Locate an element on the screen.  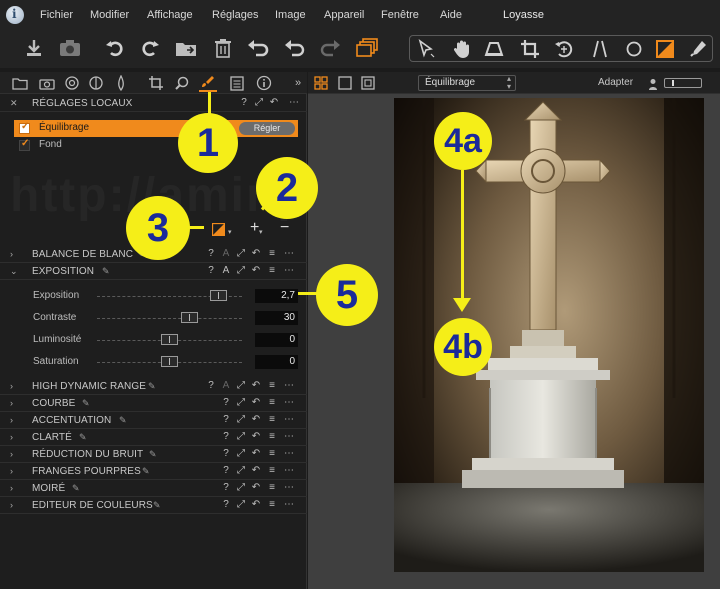
clarity-header: › CLARTÉ ✎ ? ⤢ ↶ ≡ ⋯ is located at coordinates (153, 438).